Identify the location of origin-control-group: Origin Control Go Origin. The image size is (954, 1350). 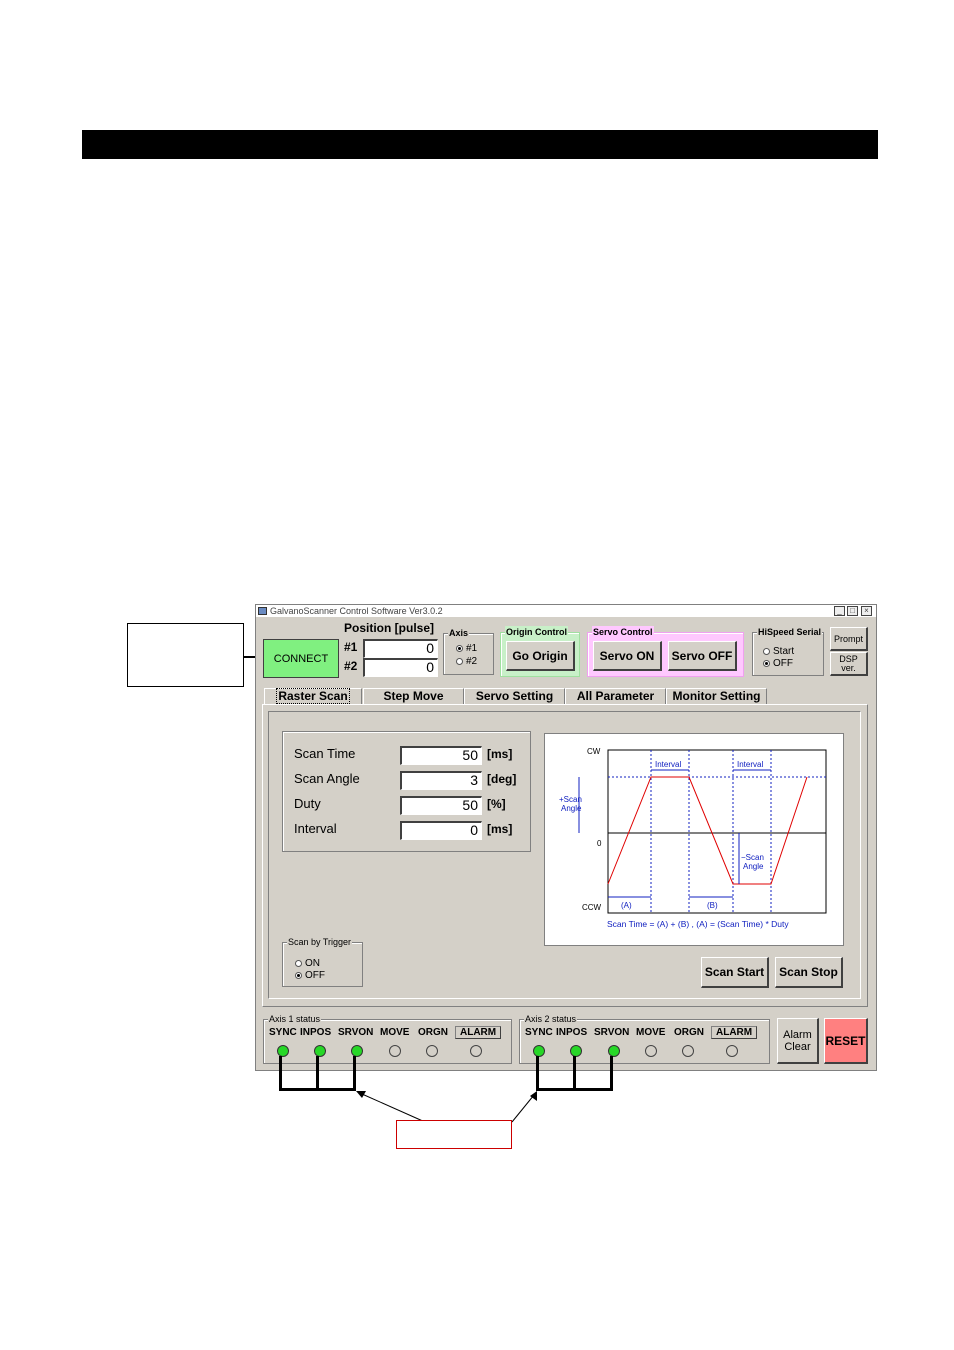
(540, 651).